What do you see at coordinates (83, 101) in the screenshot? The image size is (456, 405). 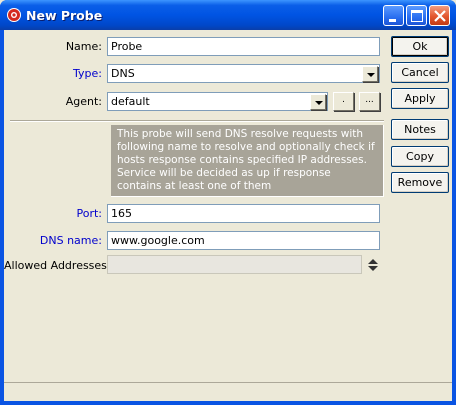 I see `agent-label: Agent:` at bounding box center [83, 101].